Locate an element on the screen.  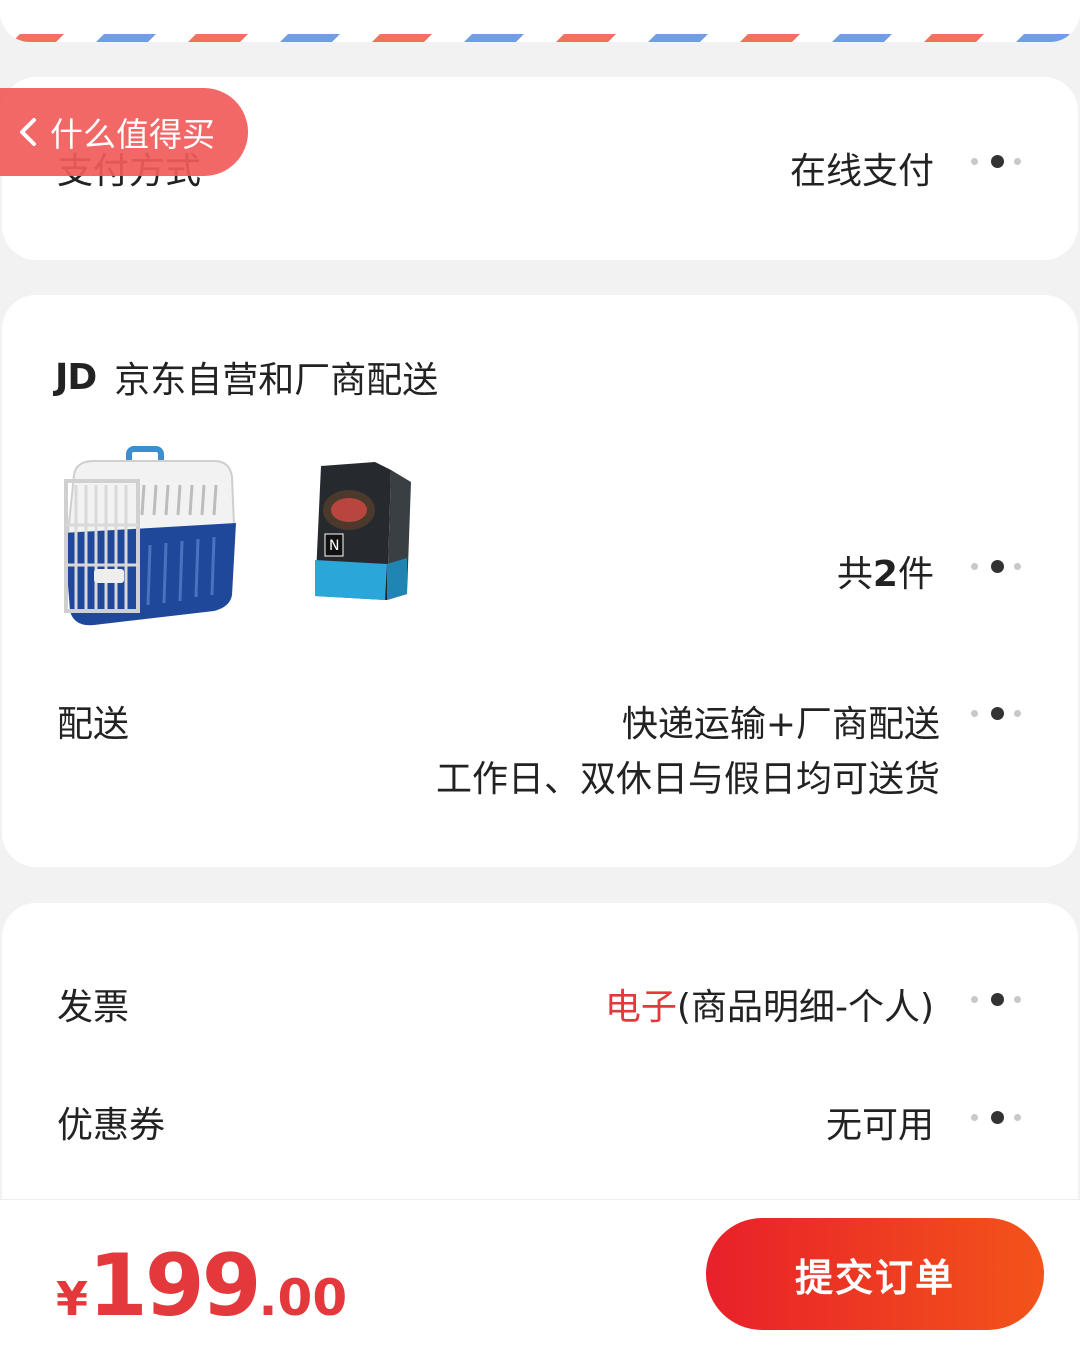
invoice-value: 电子(商品明细-个人) is located at coordinates (769, 1004).